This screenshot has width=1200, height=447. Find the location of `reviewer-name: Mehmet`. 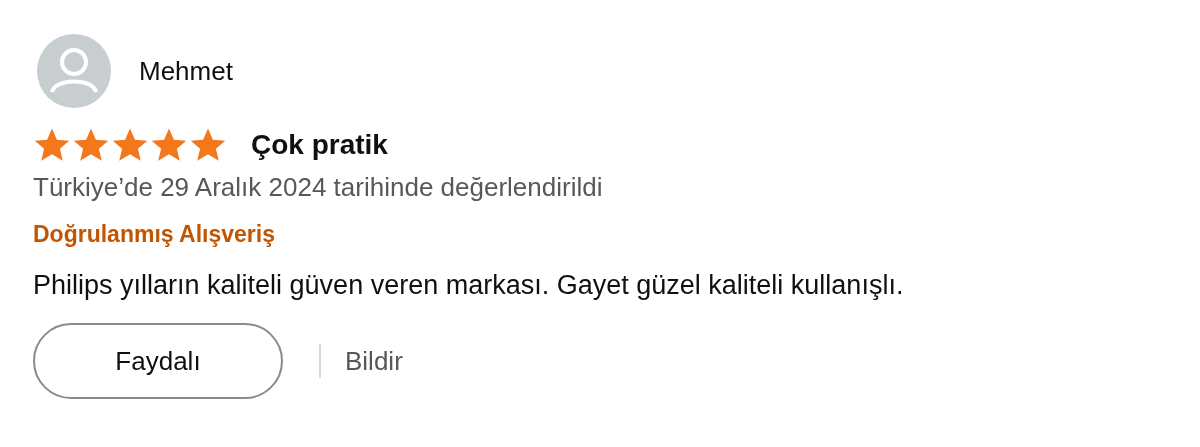

reviewer-name: Mehmet is located at coordinates (186, 71).